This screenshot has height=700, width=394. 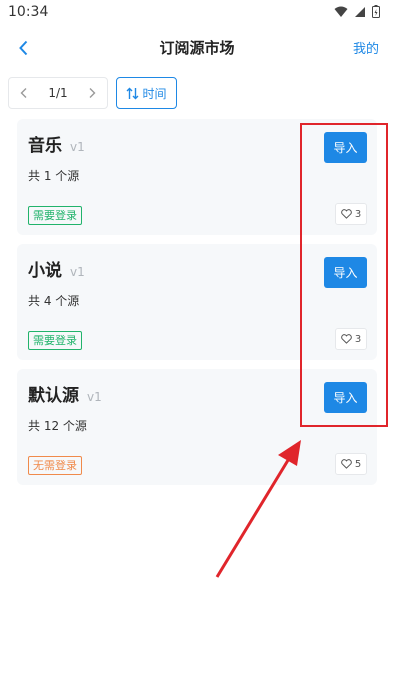 I want to click on page-indicator: 1/1, so click(x=58, y=93).